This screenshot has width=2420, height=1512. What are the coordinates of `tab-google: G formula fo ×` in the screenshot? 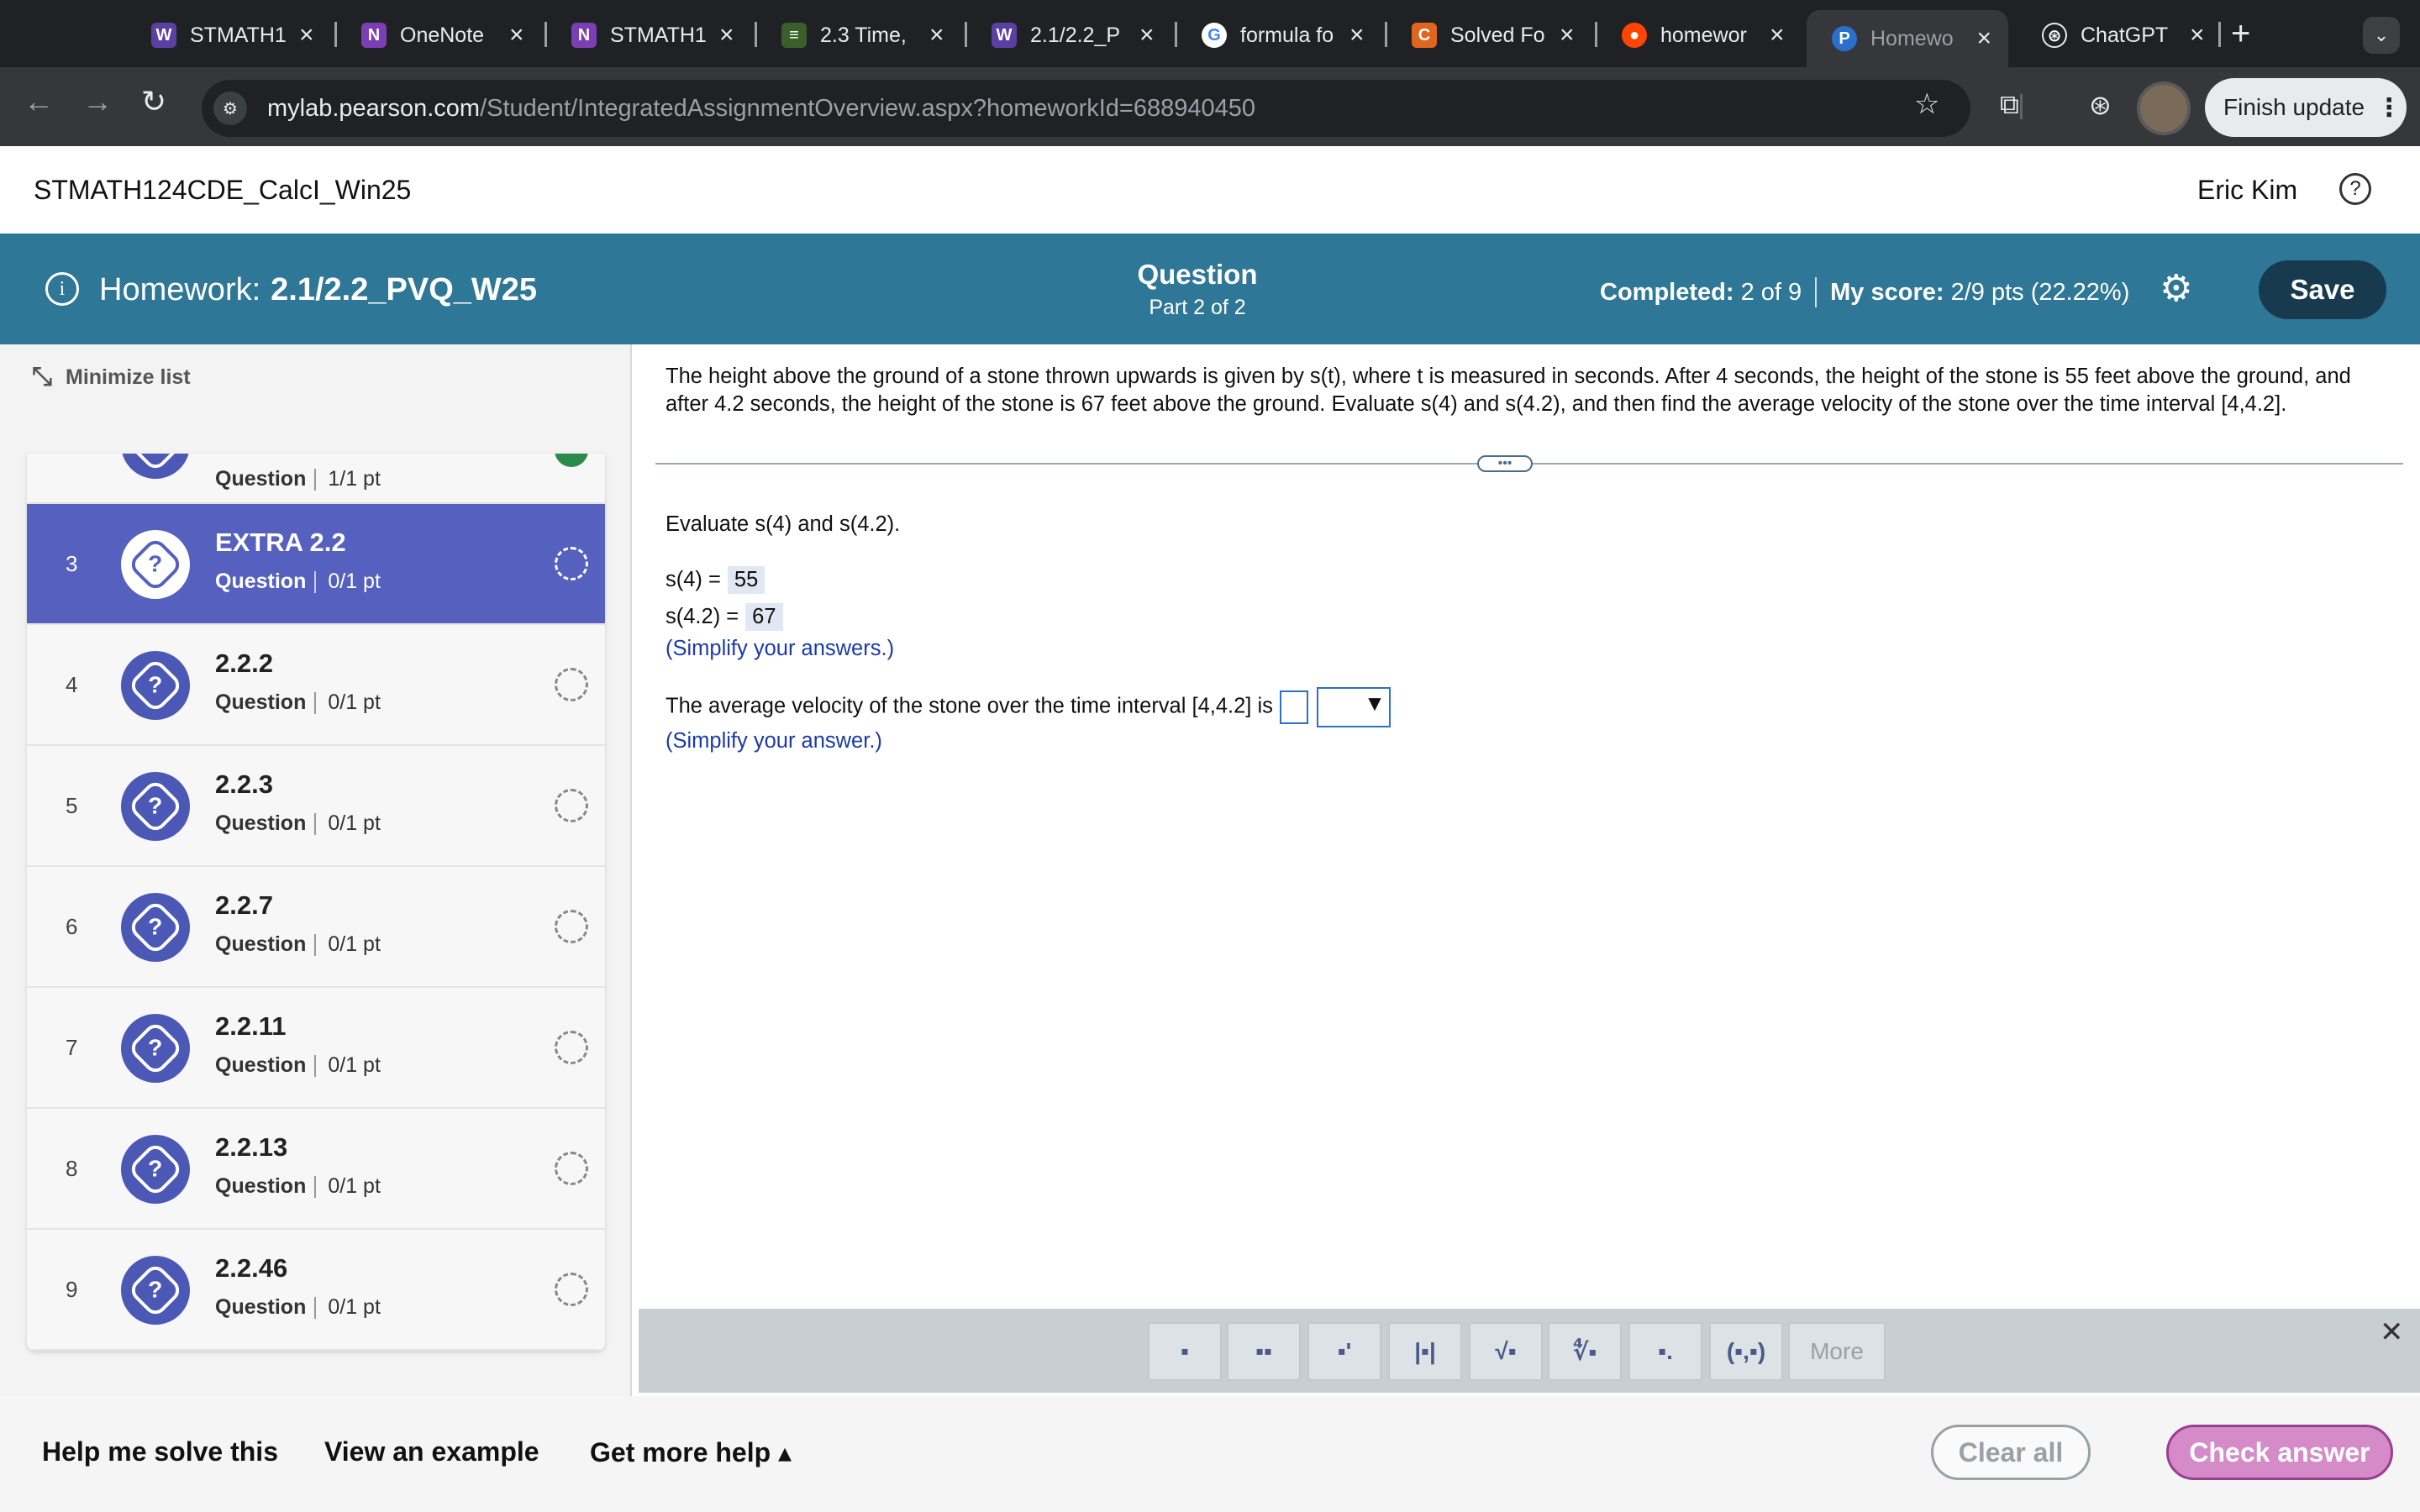 It's located at (1278, 35).